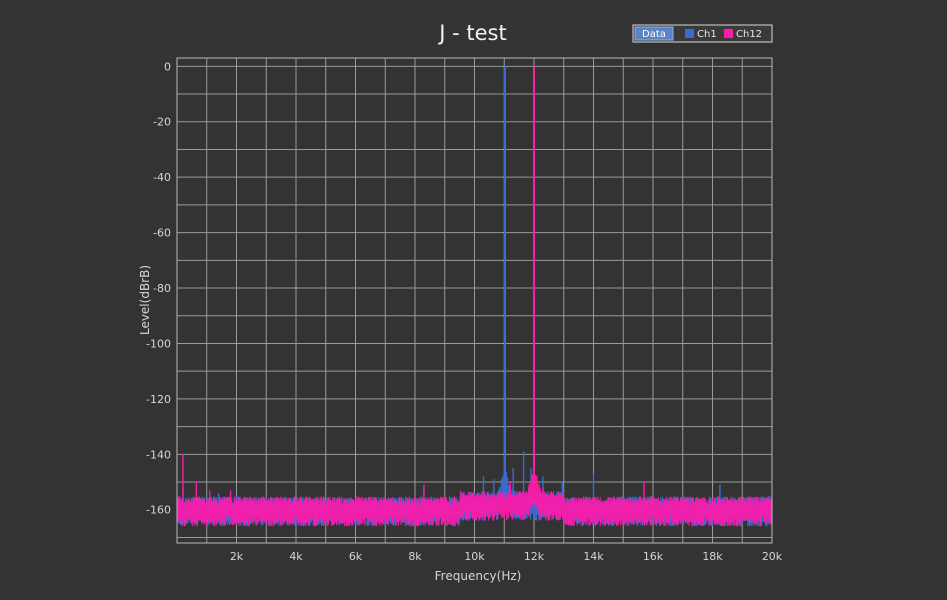 This screenshot has height=600, width=947. I want to click on y-tick-label: -20, so click(162, 122).